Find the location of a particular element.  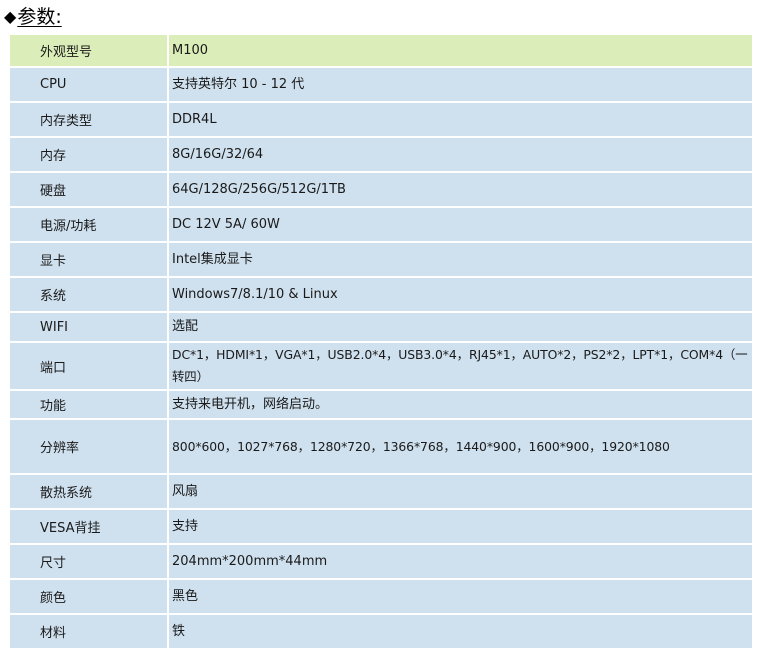

table-row: CPU 支持英特尔 10 - 12 代 is located at coordinates (381, 84).